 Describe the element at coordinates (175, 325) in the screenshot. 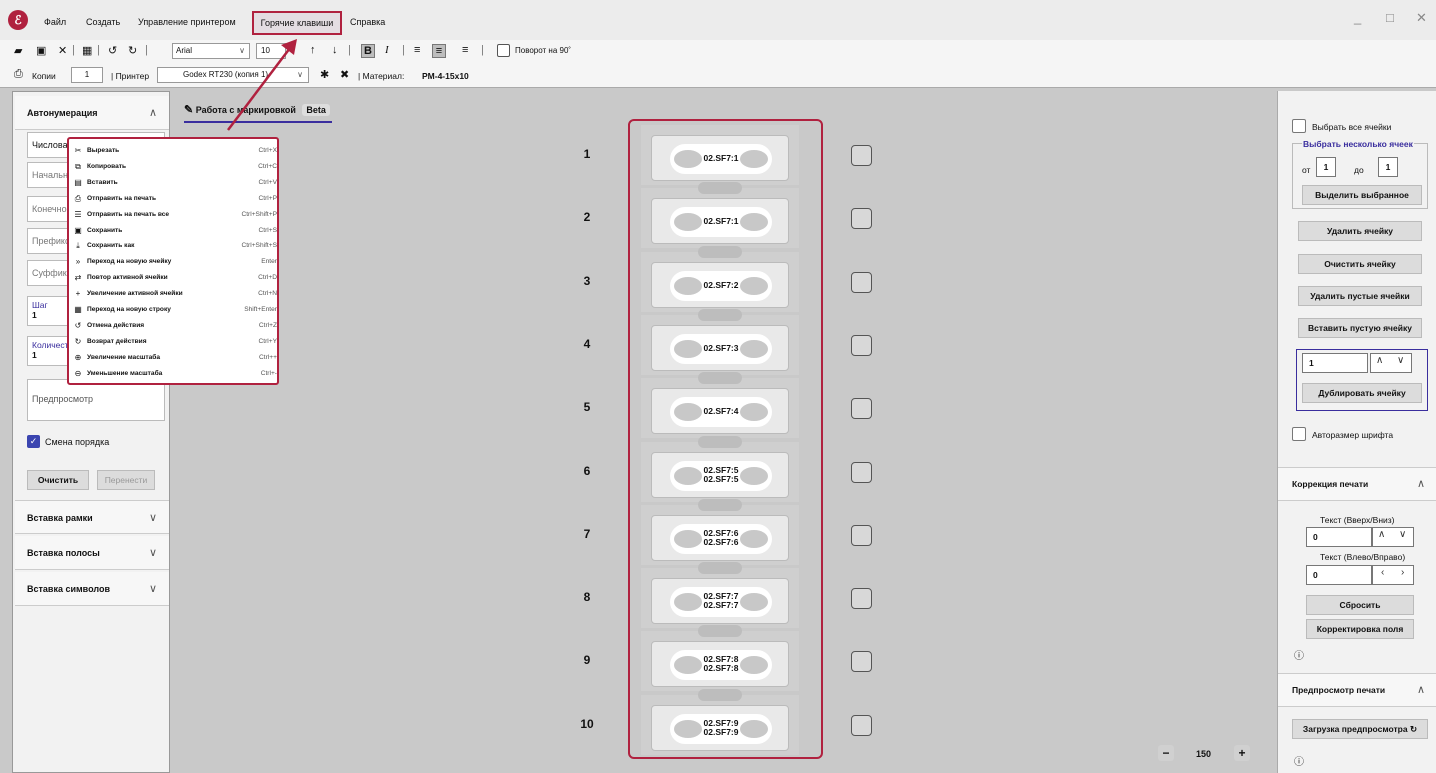

I see `hotkey-item: ↺ Отмена действия Ctrl+Z` at that location.